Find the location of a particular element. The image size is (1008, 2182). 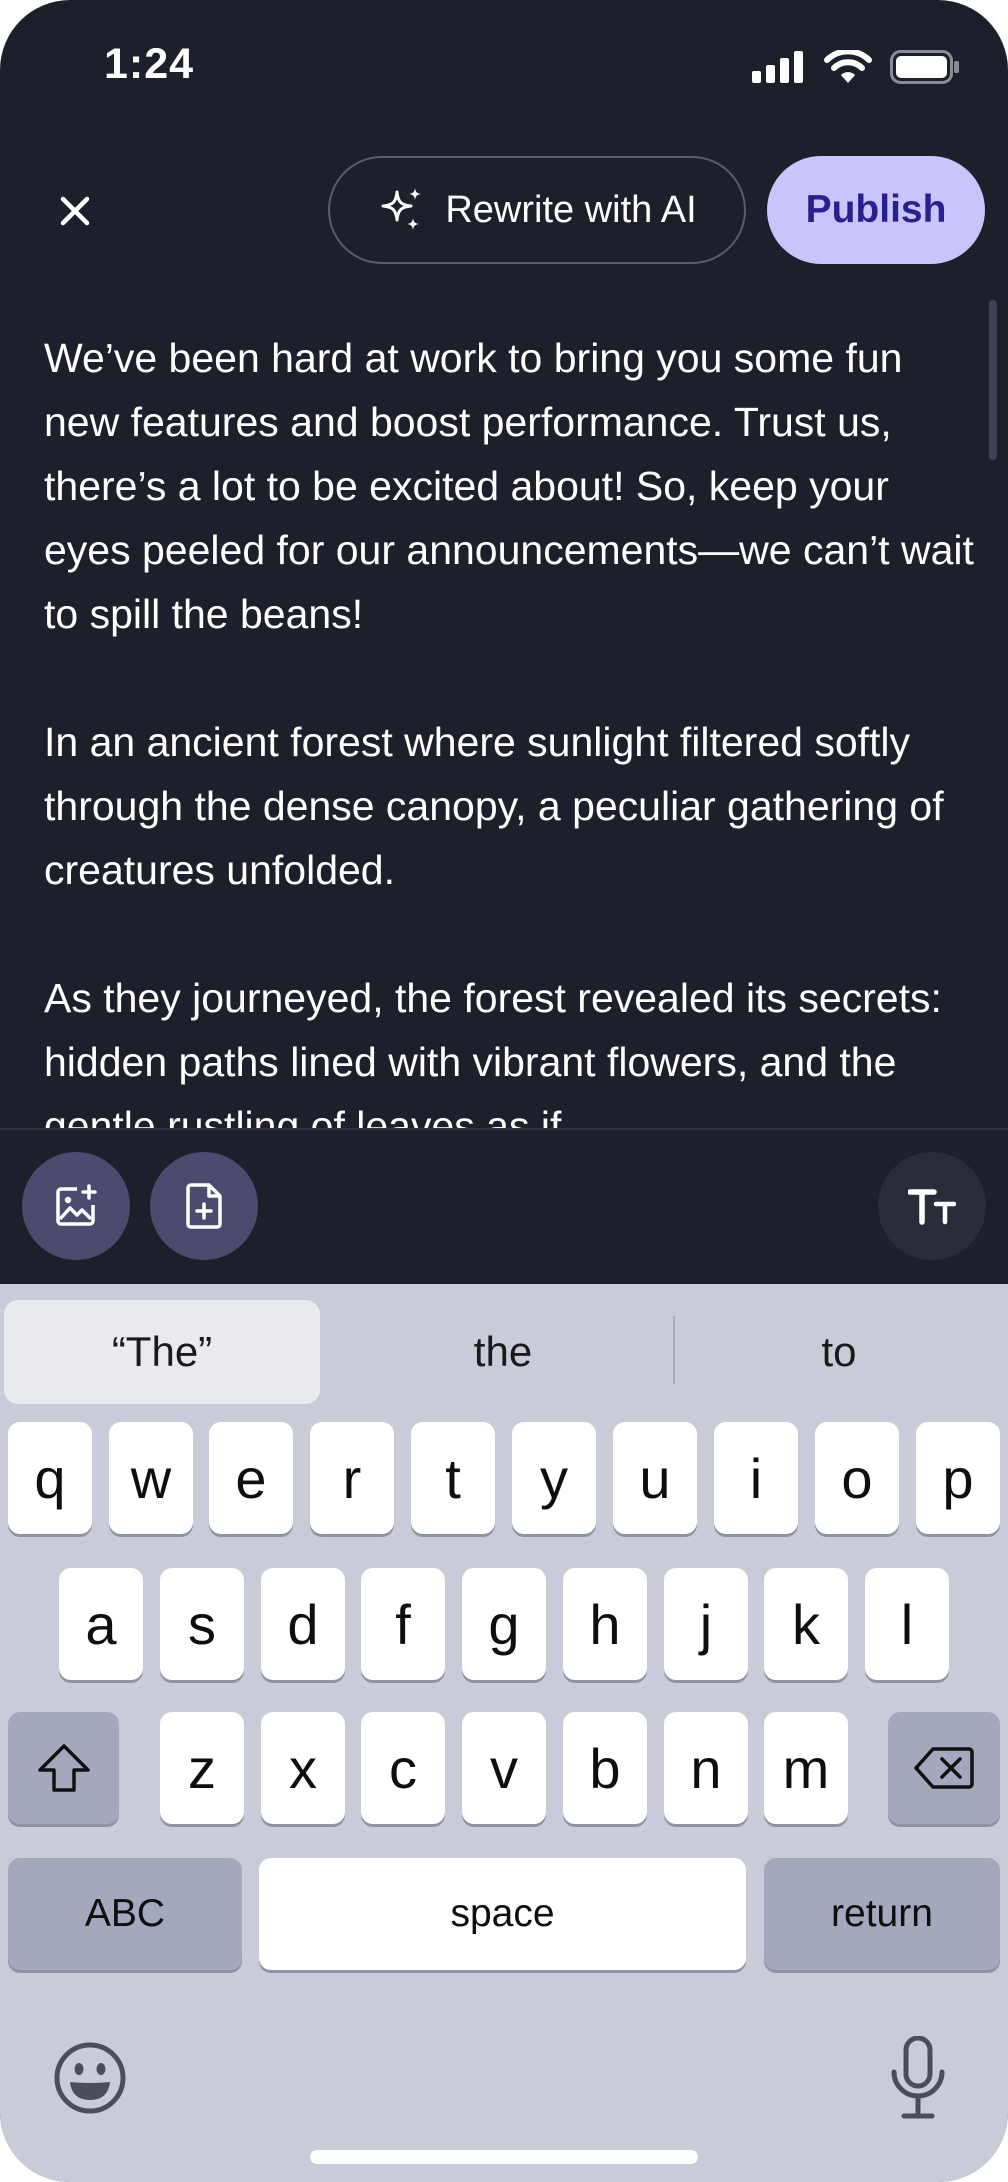

add-file-button is located at coordinates (204, 1206).